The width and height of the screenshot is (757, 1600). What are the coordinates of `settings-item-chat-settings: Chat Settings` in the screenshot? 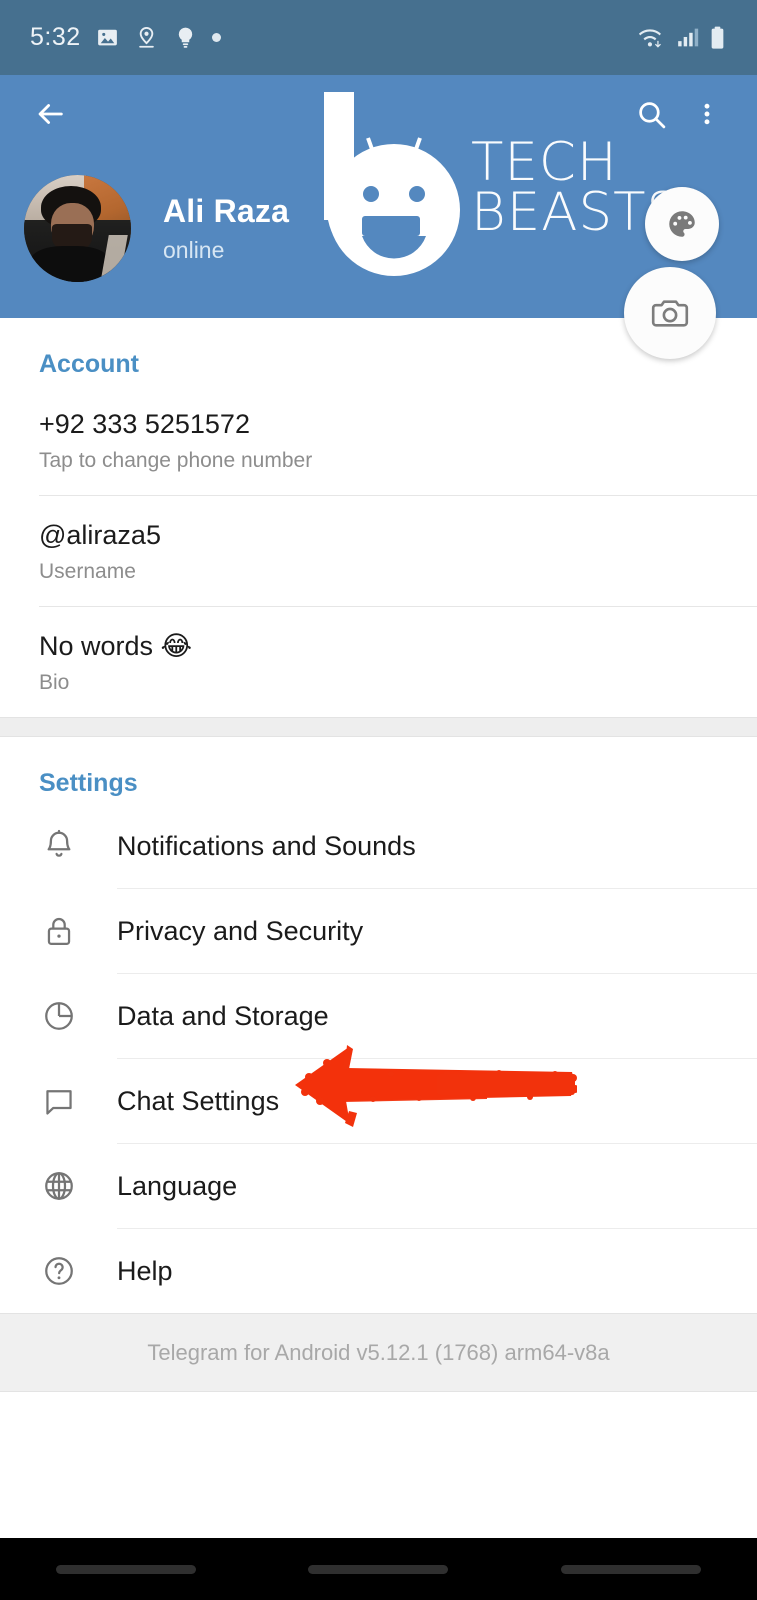 It's located at (378, 1101).